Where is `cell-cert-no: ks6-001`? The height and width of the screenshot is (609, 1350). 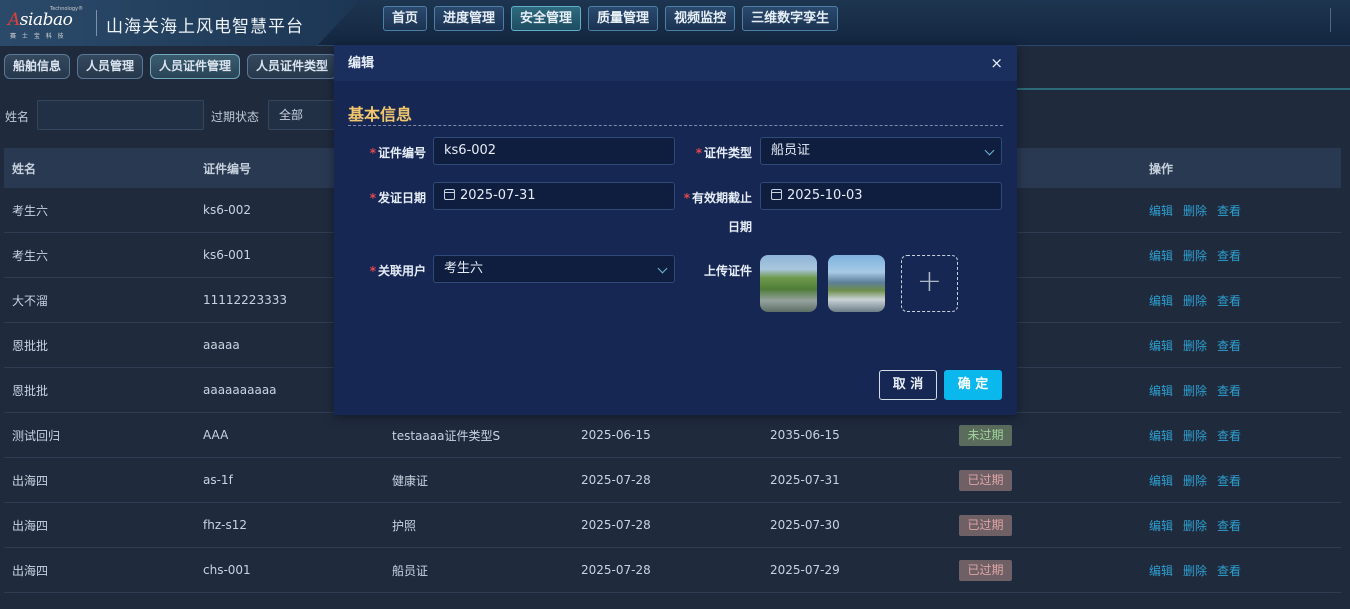 cell-cert-no: ks6-001 is located at coordinates (227, 255).